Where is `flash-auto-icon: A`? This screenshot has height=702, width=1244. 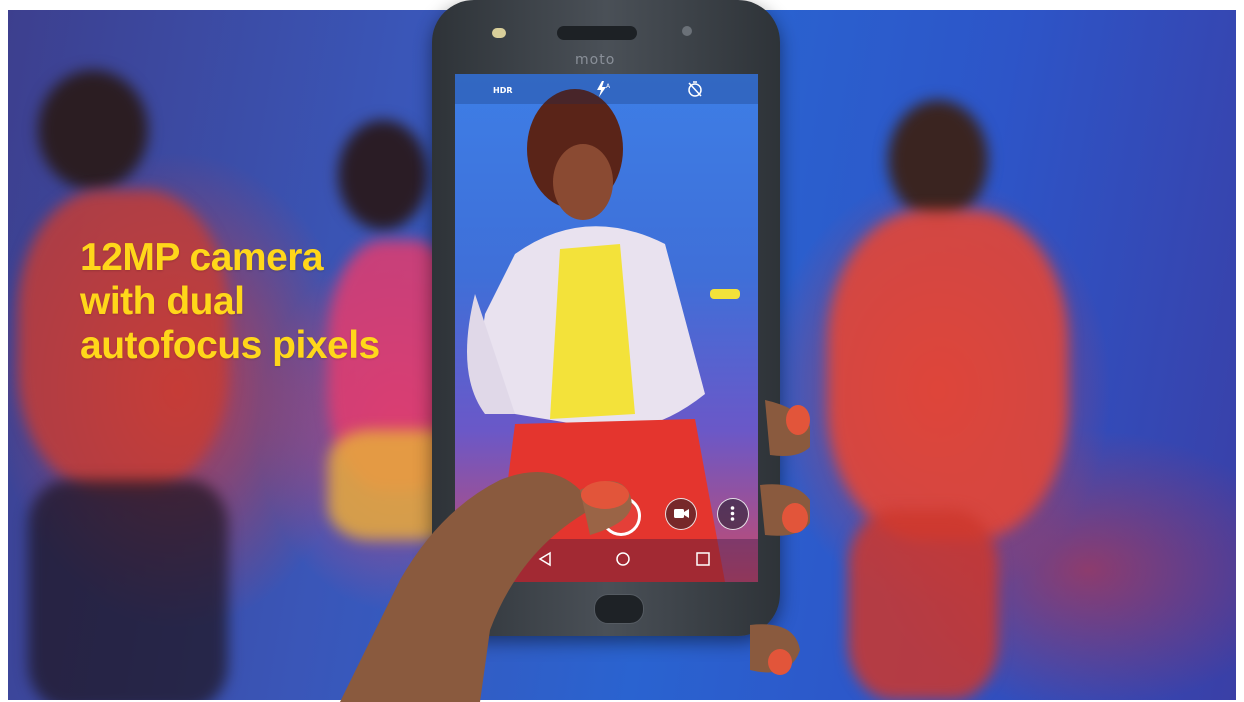 flash-auto-icon: A is located at coordinates (603, 89).